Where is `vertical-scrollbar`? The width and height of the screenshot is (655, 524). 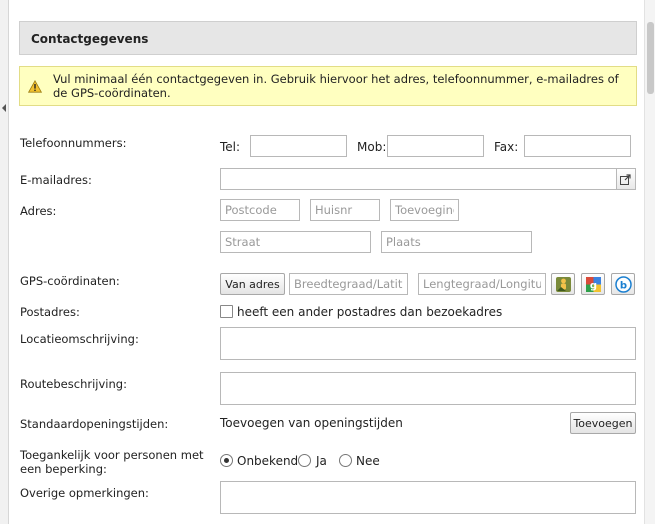
vertical-scrollbar is located at coordinates (649, 262).